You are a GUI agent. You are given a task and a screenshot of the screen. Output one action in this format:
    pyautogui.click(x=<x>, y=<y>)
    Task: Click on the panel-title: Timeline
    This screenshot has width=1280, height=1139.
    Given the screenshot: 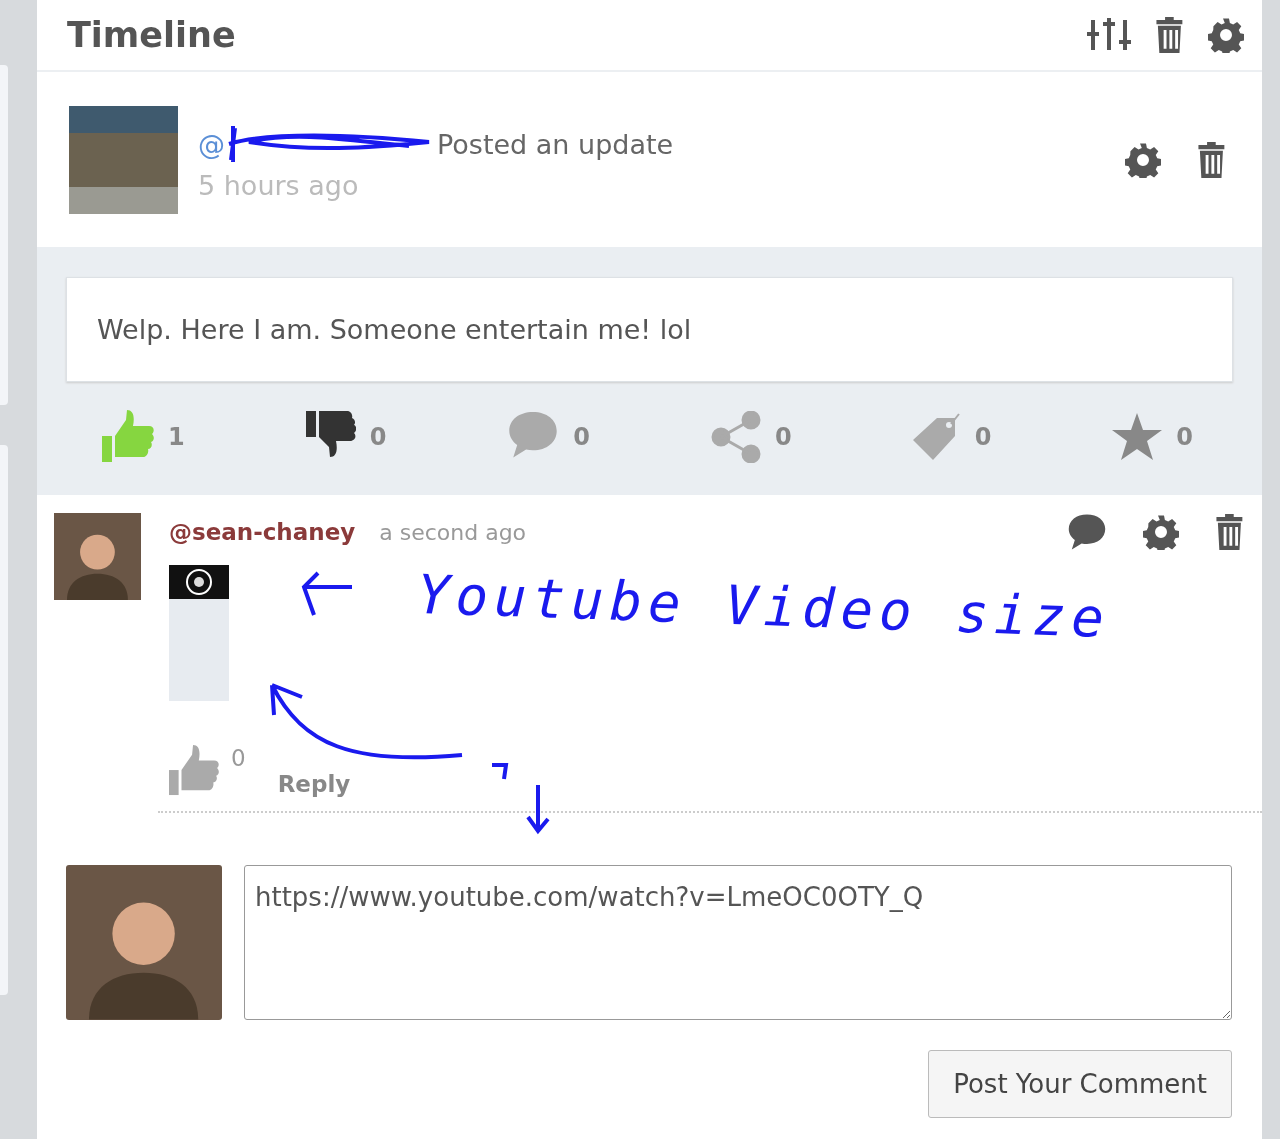 What is the action you would take?
    pyautogui.click(x=151, y=35)
    